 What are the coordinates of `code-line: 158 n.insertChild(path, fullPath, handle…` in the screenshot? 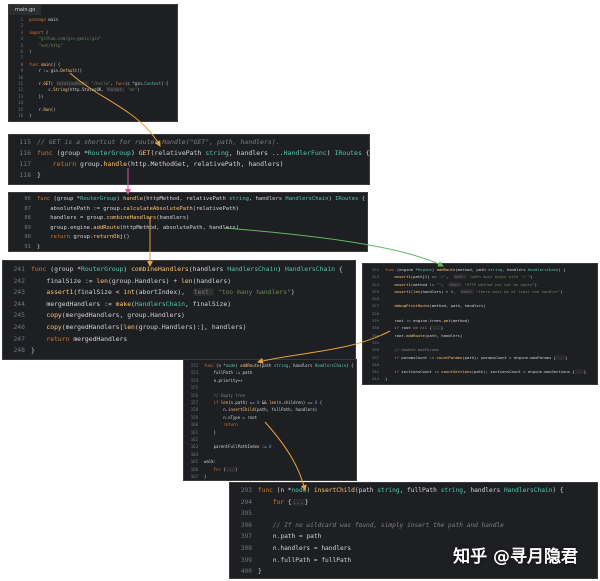 It's located at (270, 409).